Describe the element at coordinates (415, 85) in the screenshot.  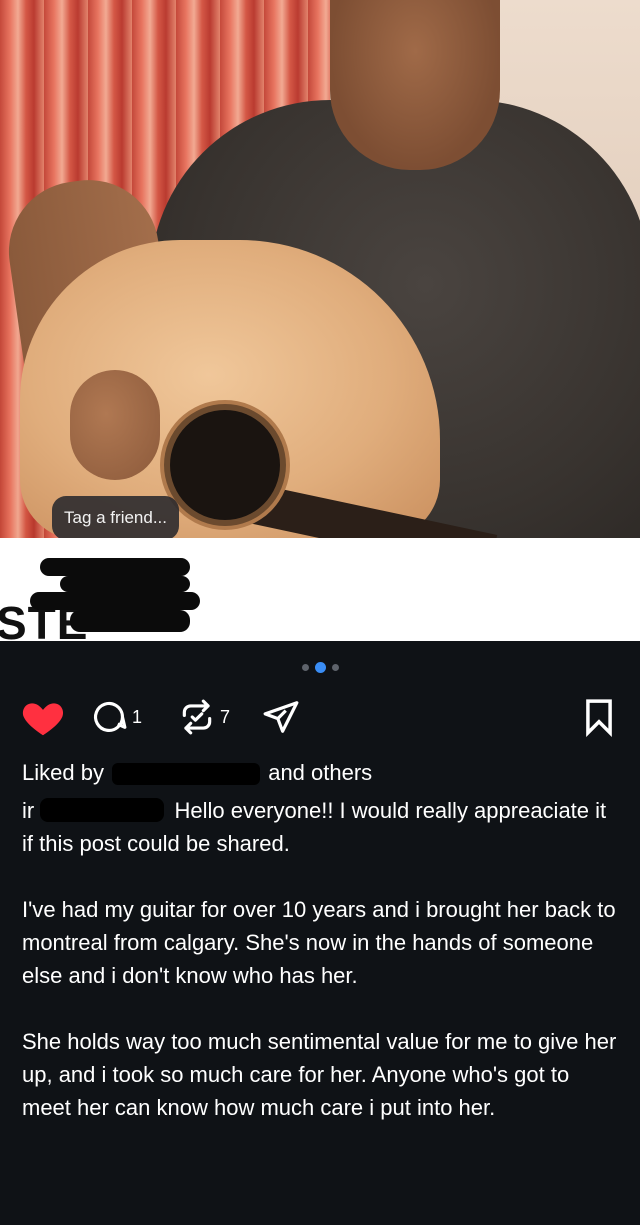
I see `person-neck` at that location.